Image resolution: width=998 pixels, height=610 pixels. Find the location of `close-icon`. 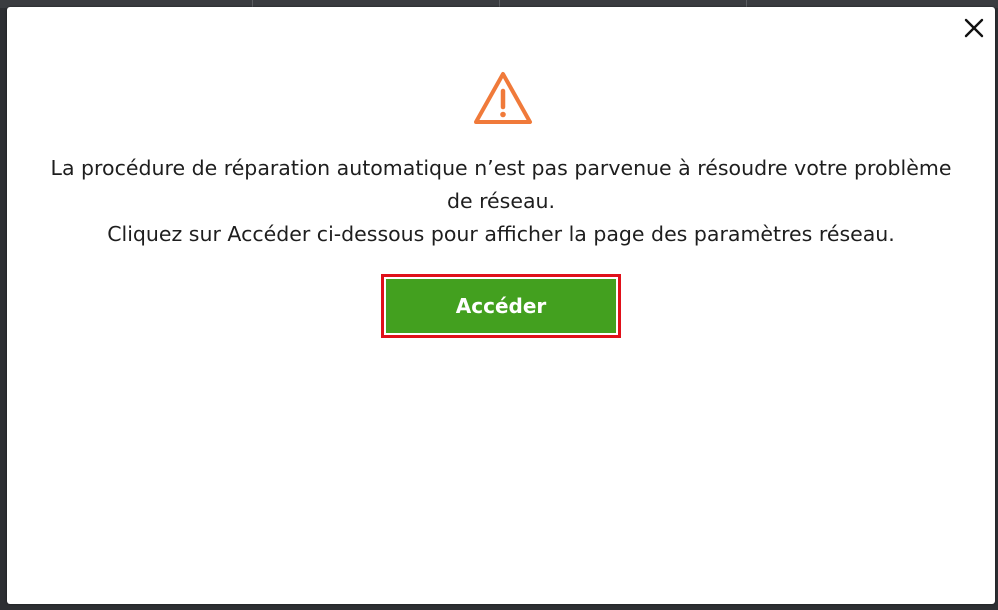

close-icon is located at coordinates (974, 28).